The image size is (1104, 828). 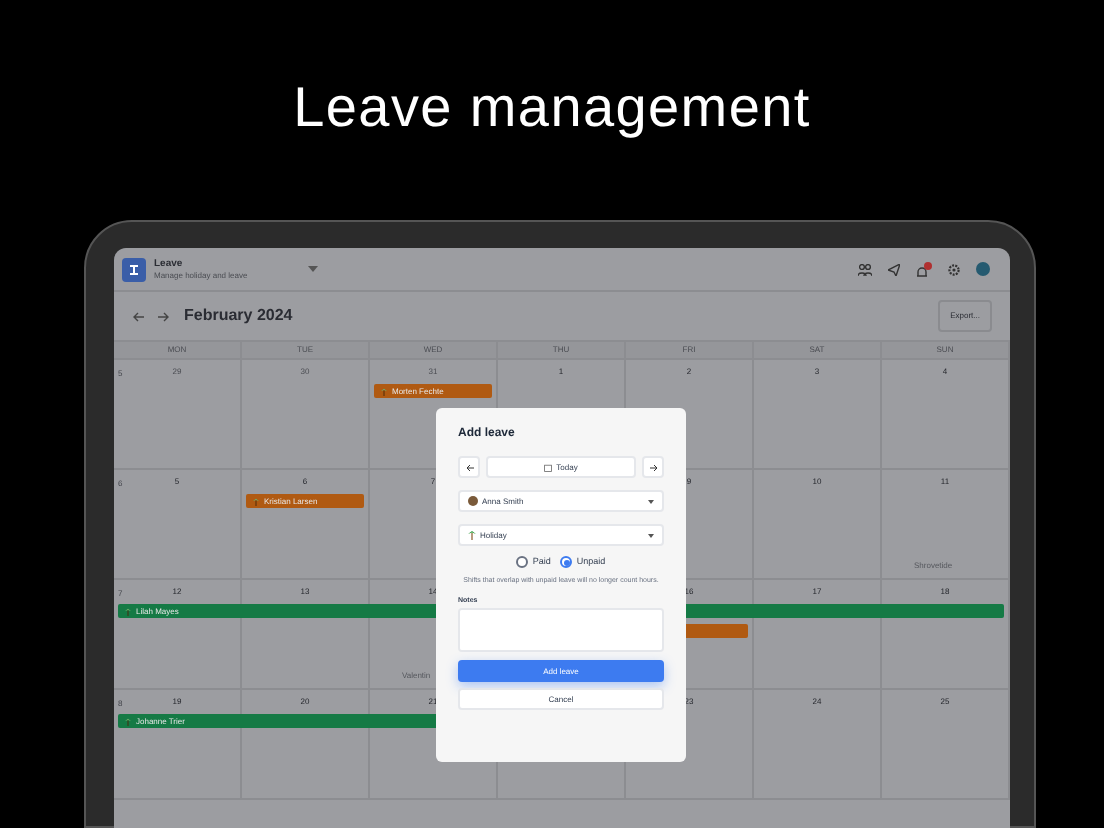 What do you see at coordinates (924, 269) in the screenshot?
I see `notification-icon` at bounding box center [924, 269].